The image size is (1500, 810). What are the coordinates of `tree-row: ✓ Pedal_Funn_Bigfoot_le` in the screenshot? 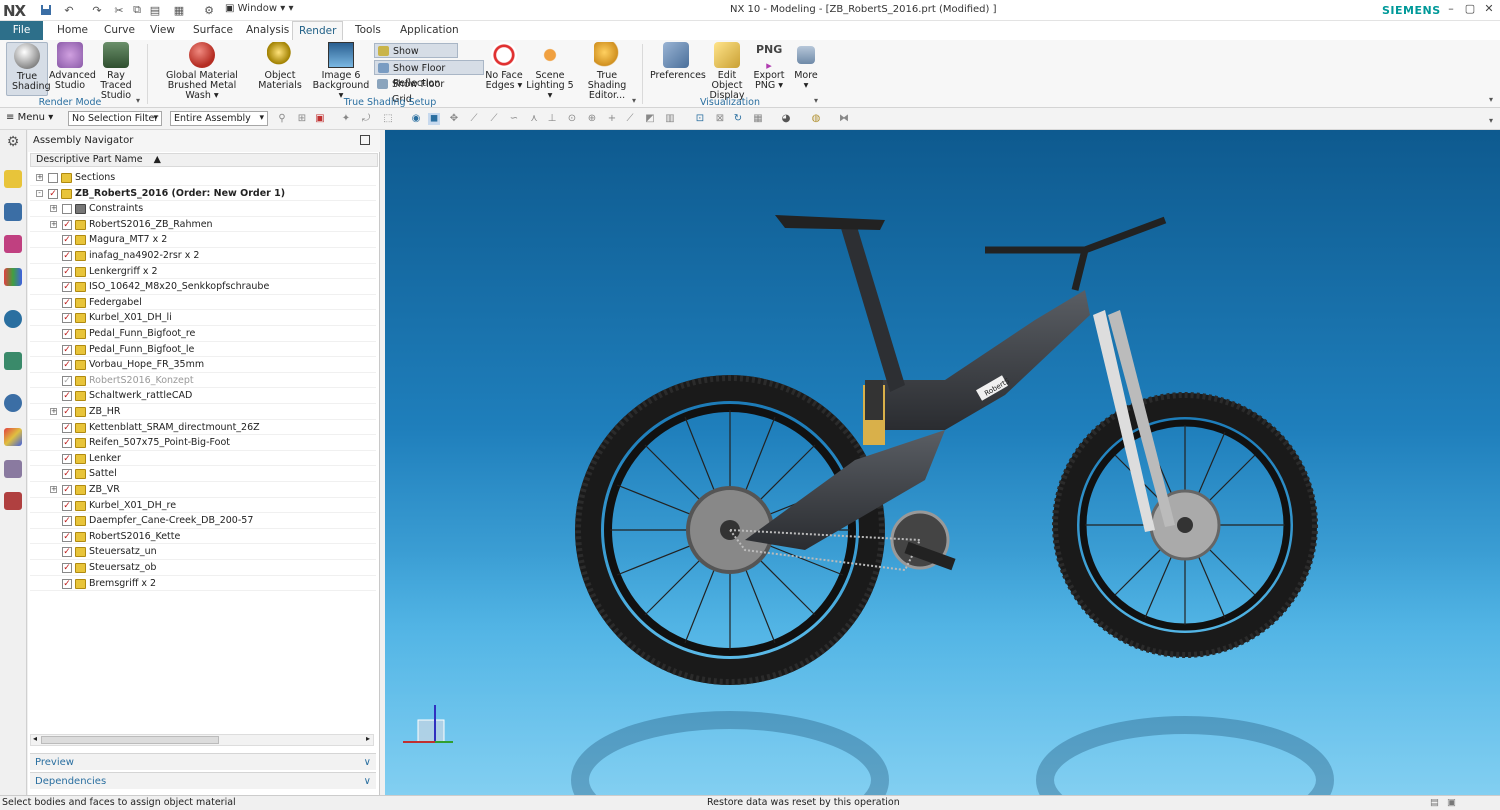 It's located at (203, 350).